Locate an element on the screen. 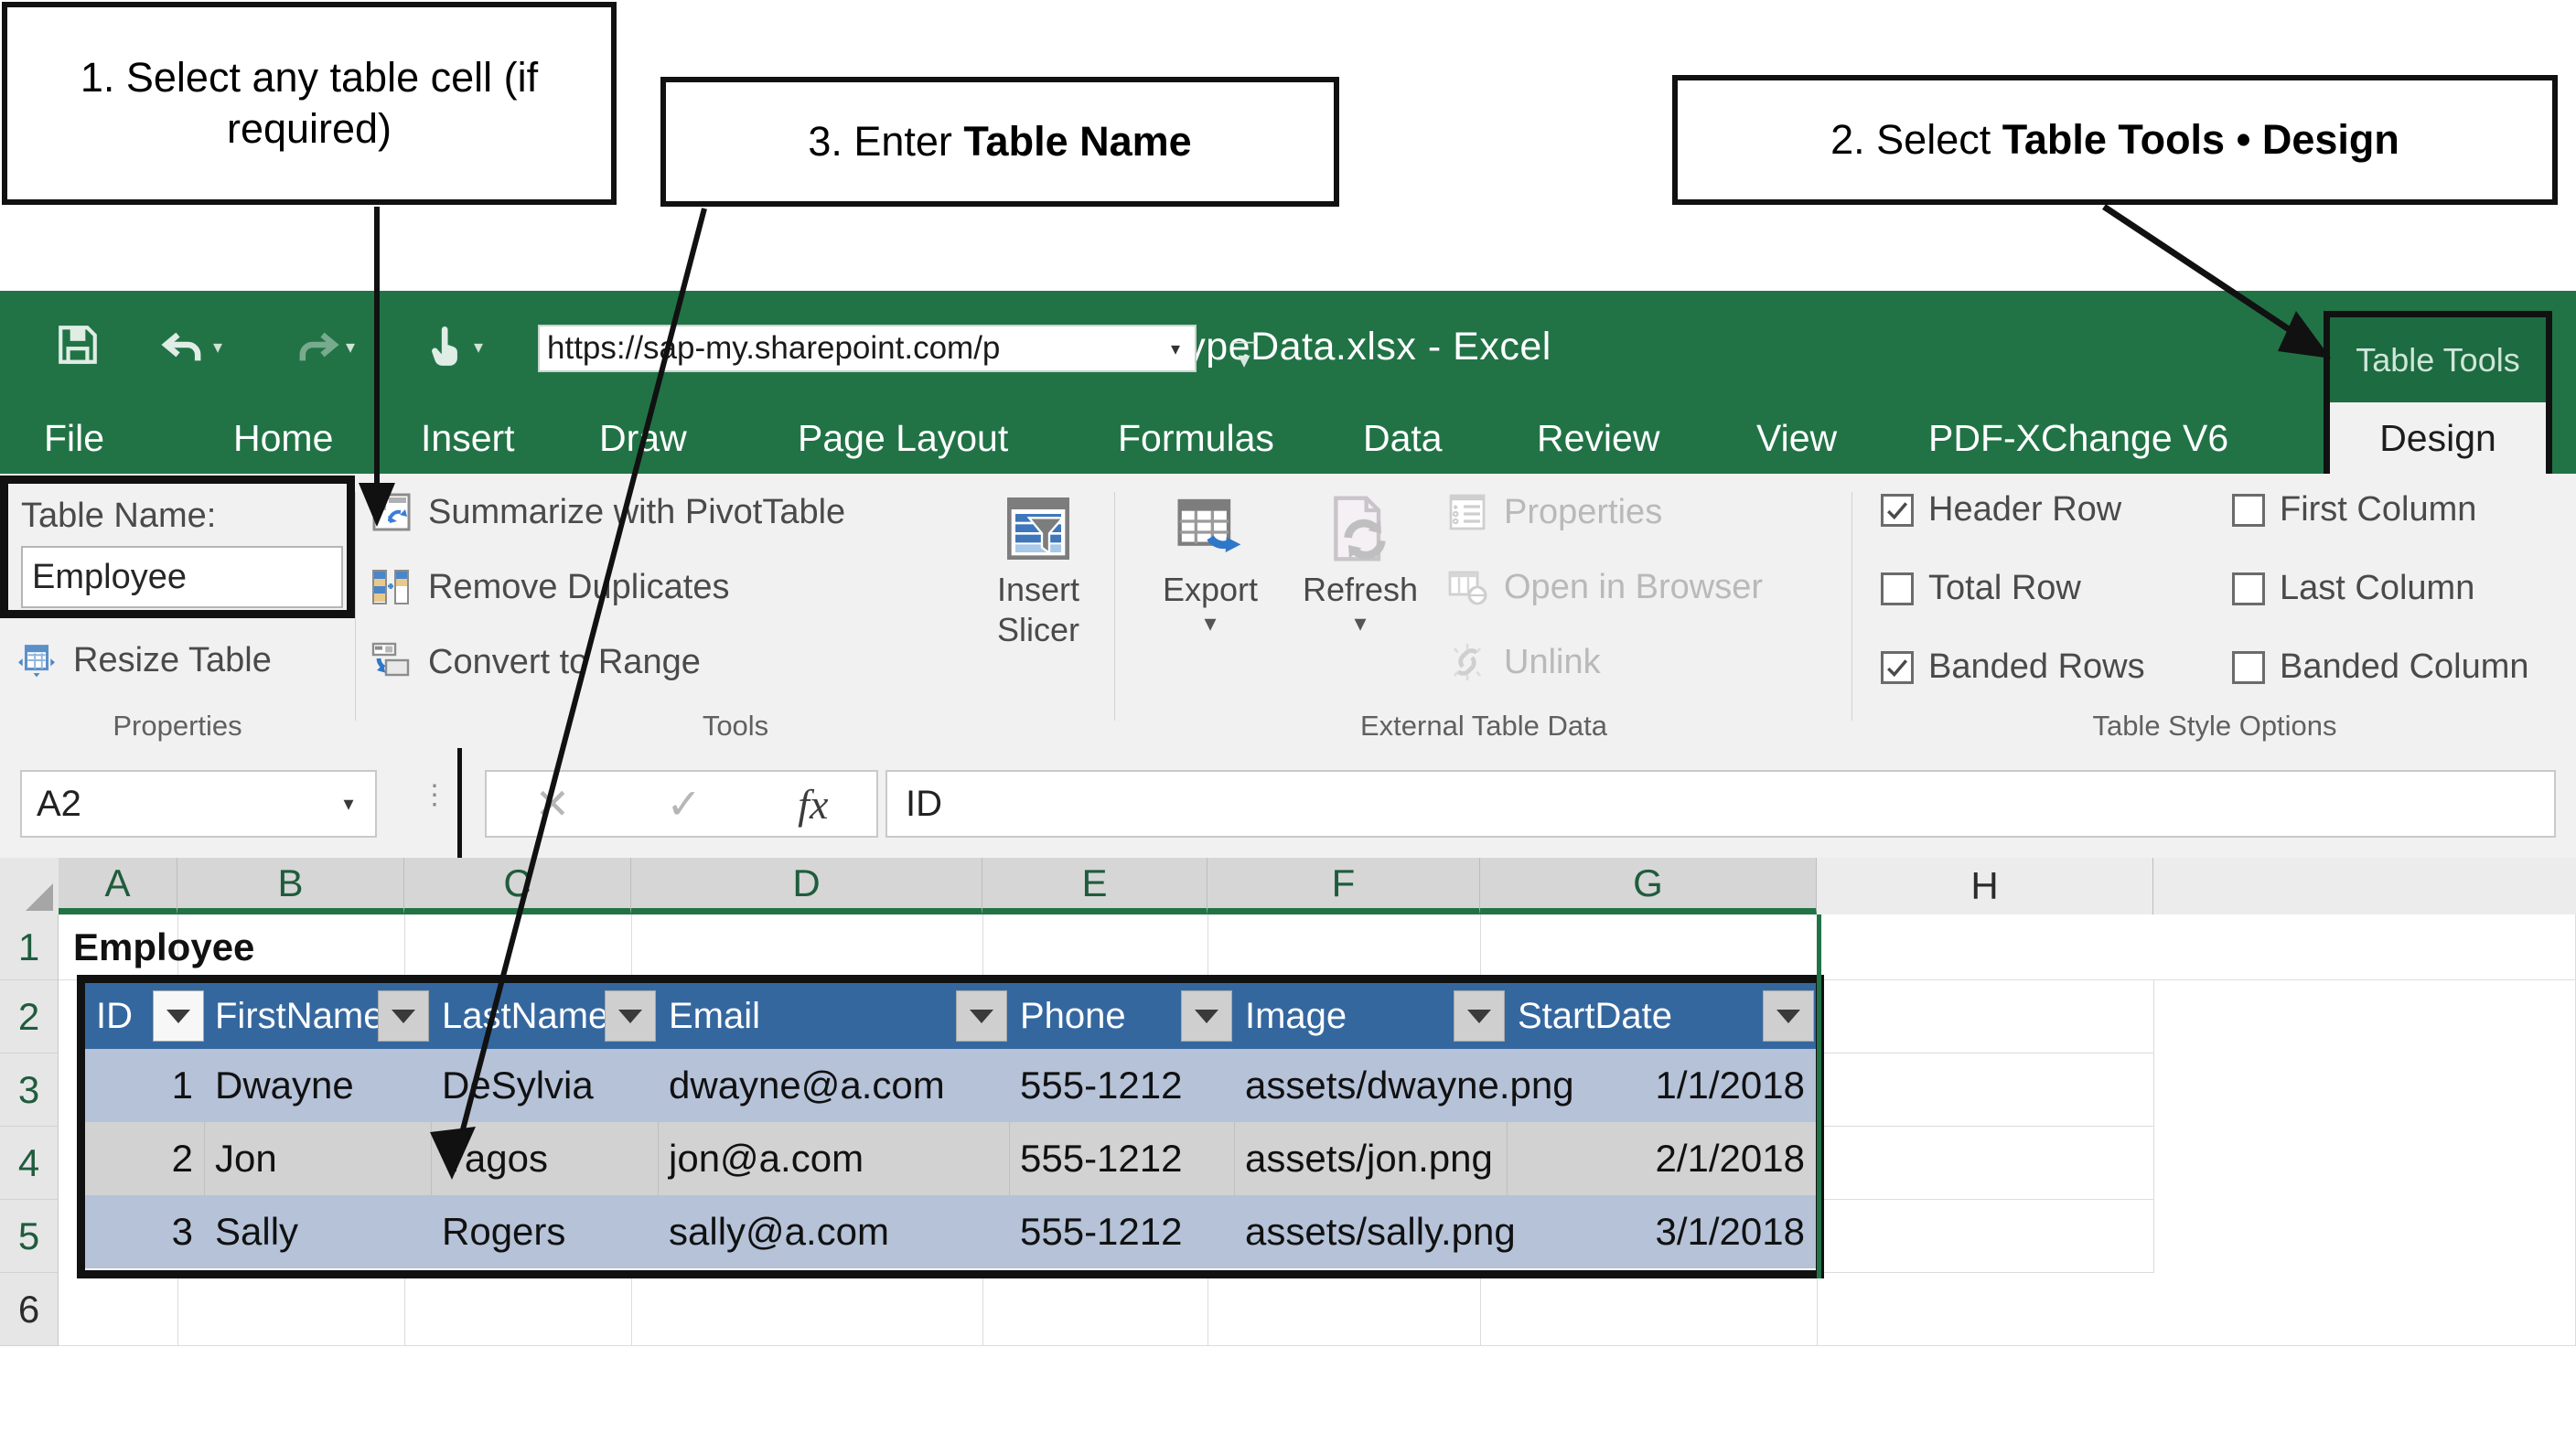 The width and height of the screenshot is (2576, 1433). quick-access-toolbar is located at coordinates (78, 346).